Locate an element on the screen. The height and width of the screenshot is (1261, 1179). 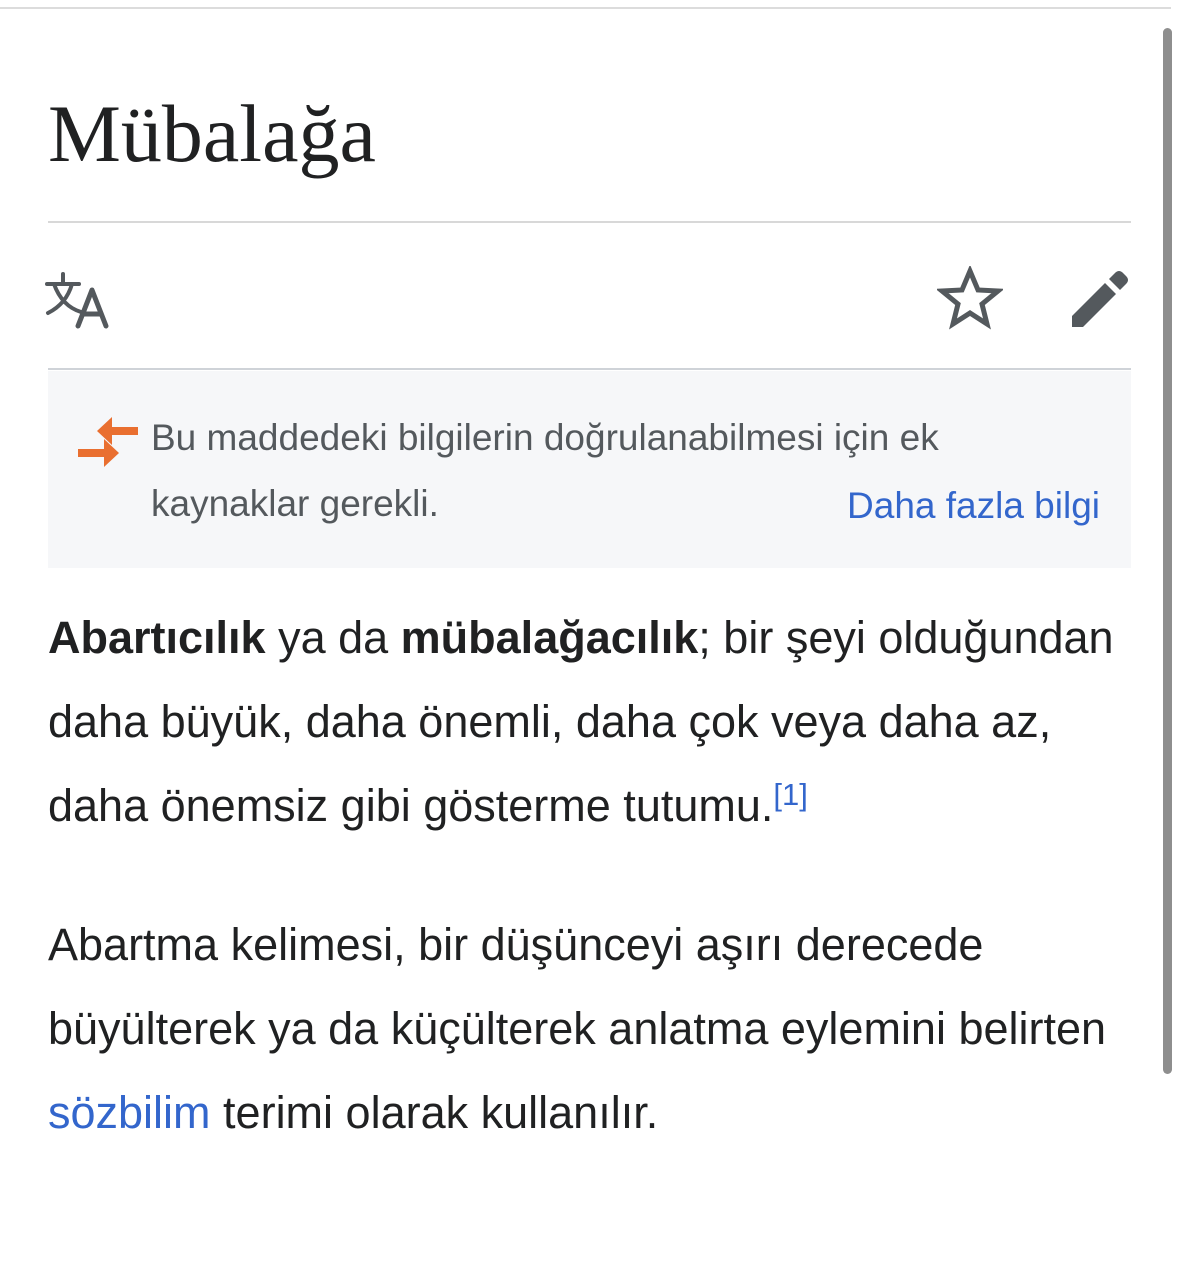
reference-link: [1] is located at coordinates (790, 794).